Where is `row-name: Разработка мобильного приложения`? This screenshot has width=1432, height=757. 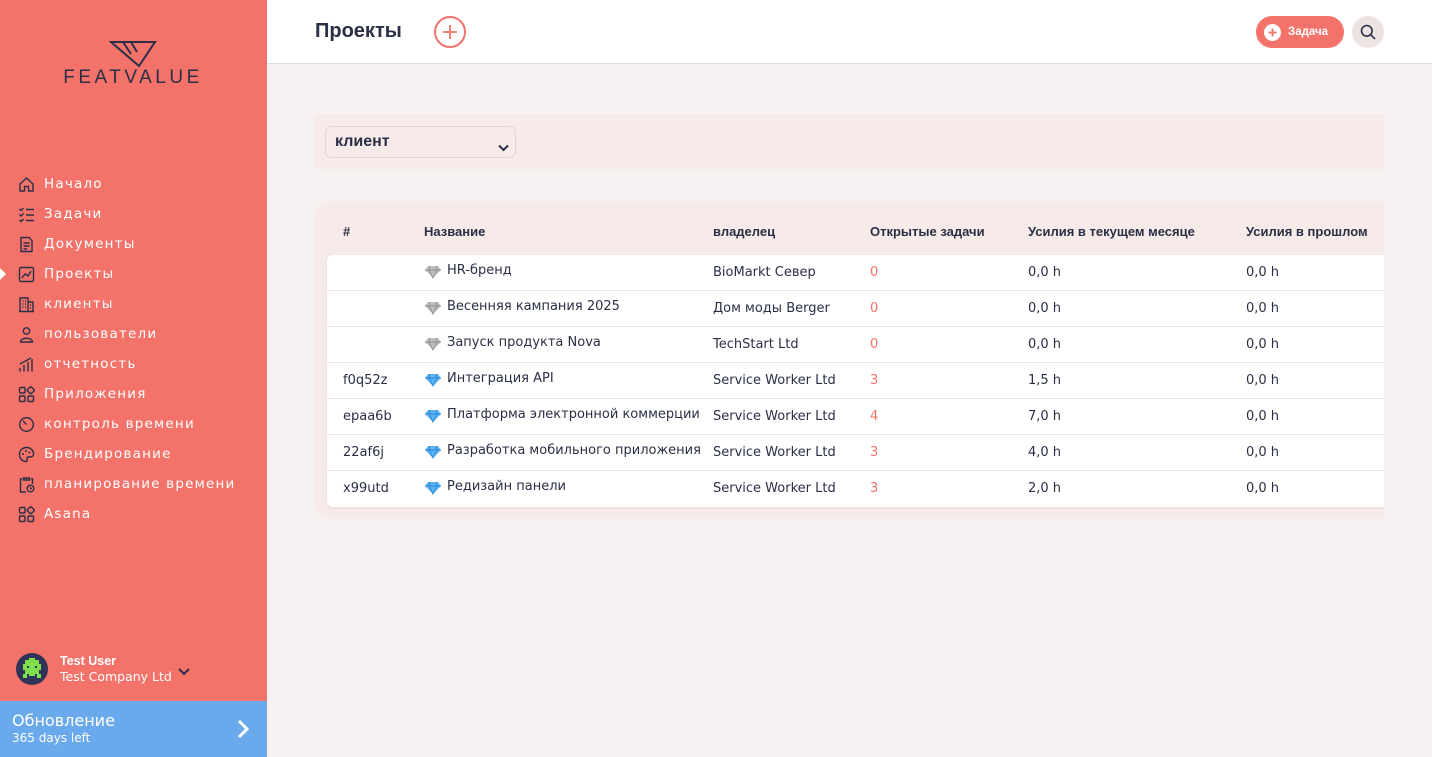
row-name: Разработка мобильного приложения is located at coordinates (562, 450).